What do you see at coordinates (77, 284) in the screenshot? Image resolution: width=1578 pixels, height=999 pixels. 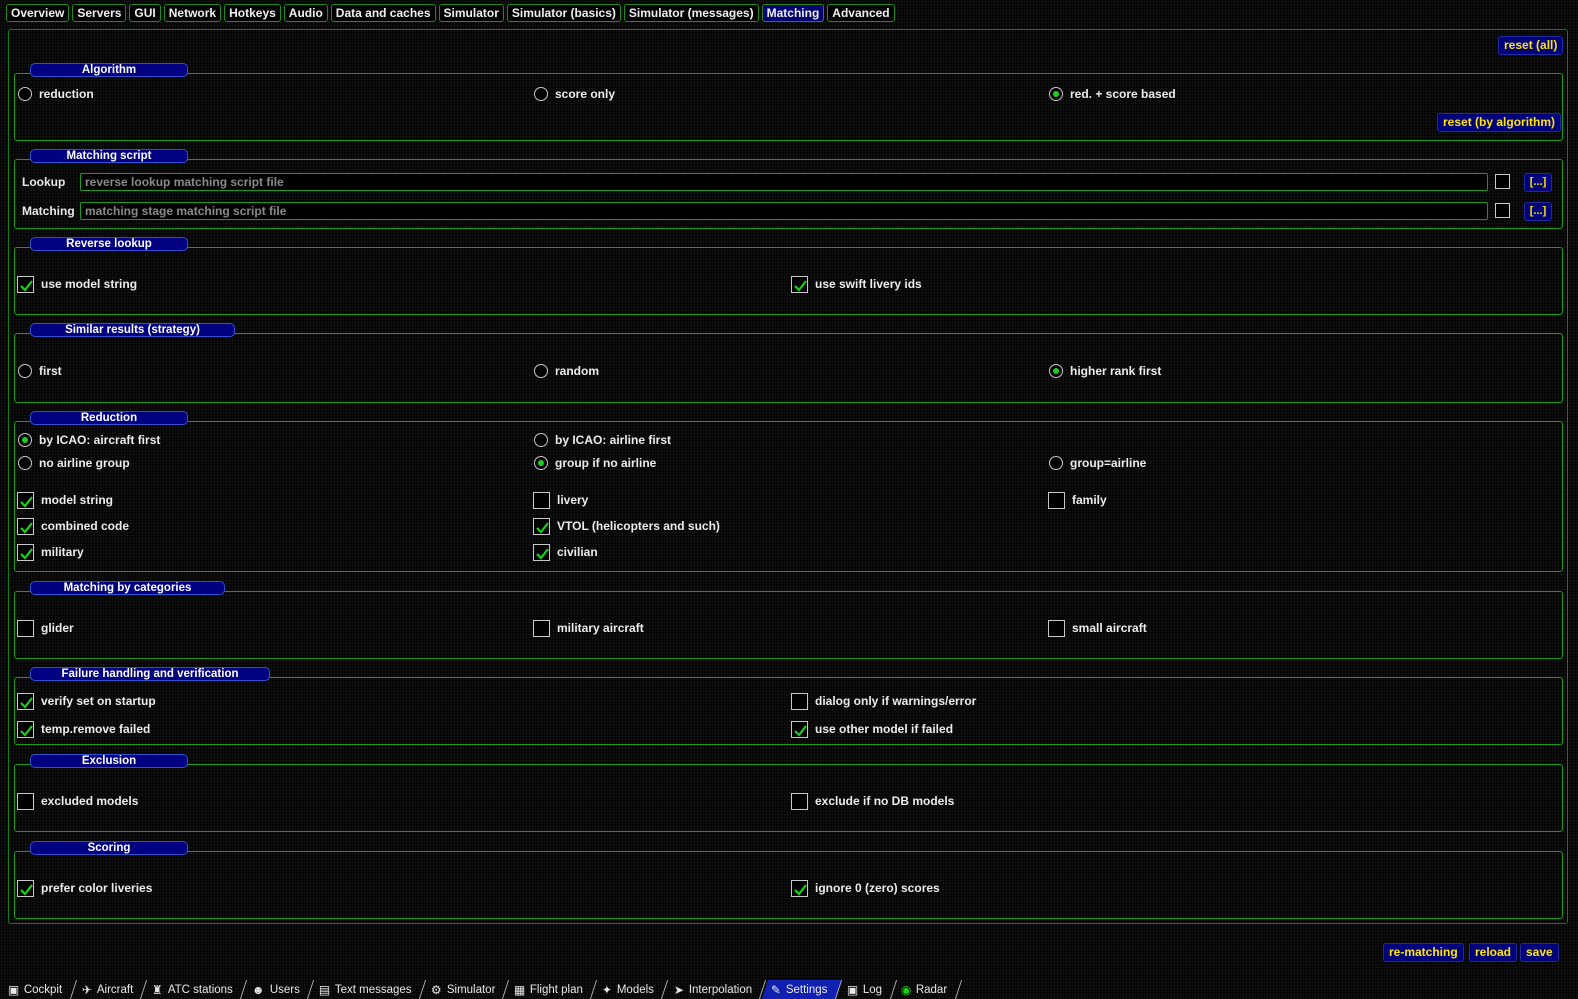 I see `use-model-string-checkbox: use model string` at bounding box center [77, 284].